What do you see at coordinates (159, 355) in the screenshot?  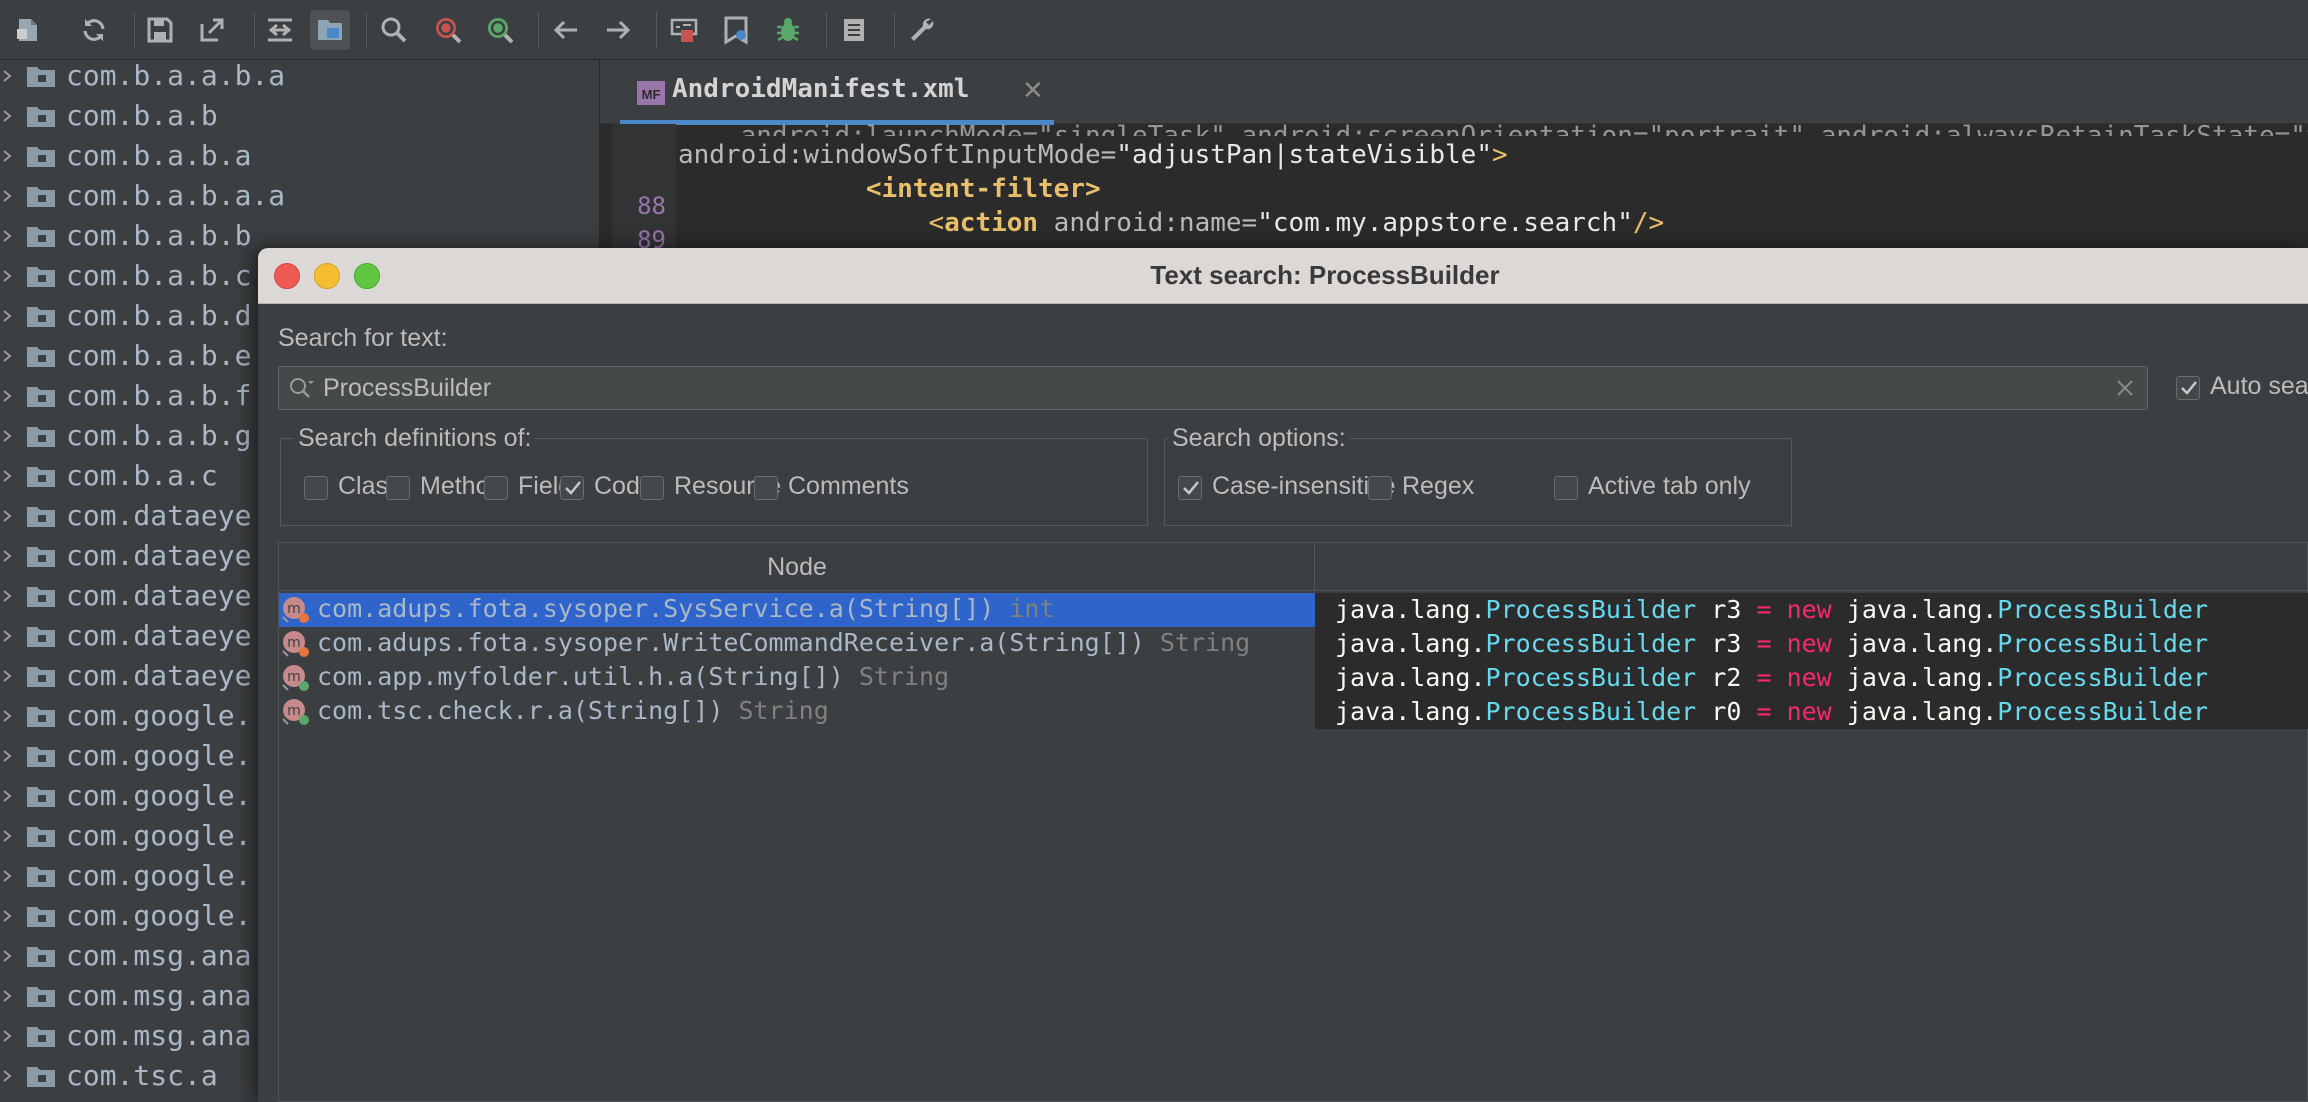 I see `tree-item-label: com.b.a.b.e` at bounding box center [159, 355].